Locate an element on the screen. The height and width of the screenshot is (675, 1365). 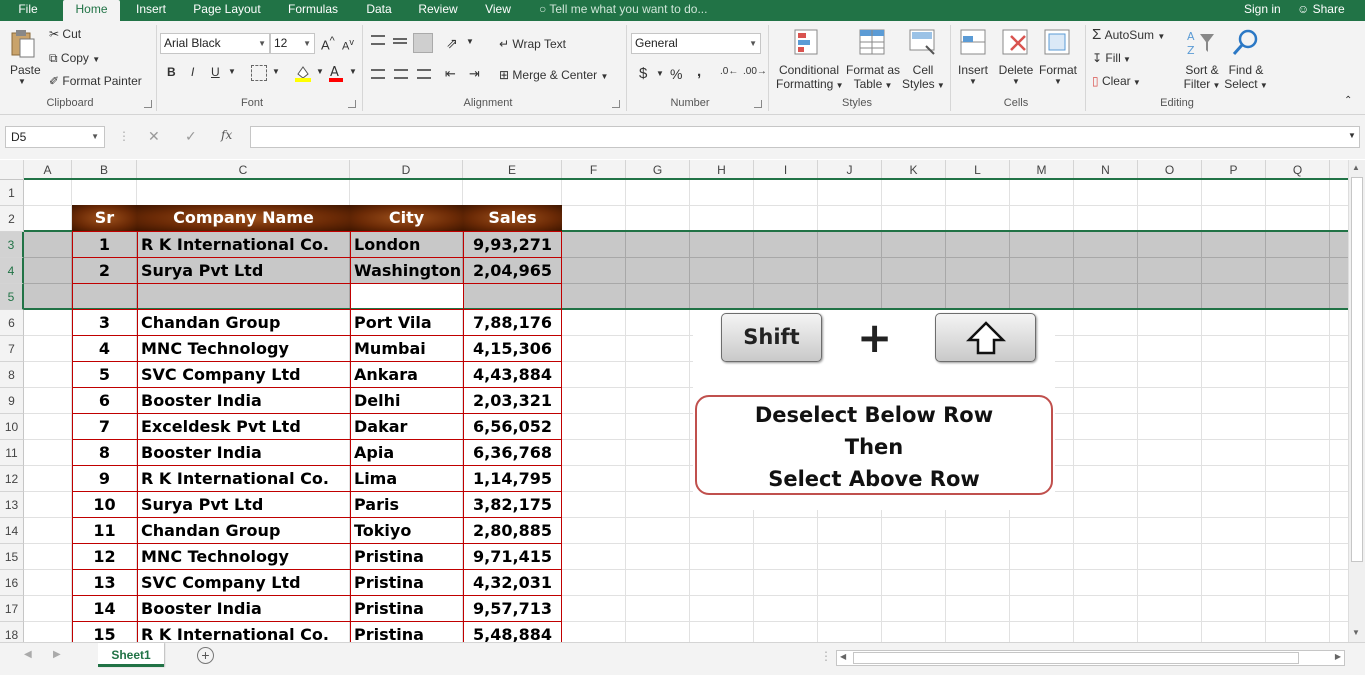
fill-chevron-down-icon: ▼ is located at coordinates (320, 71).